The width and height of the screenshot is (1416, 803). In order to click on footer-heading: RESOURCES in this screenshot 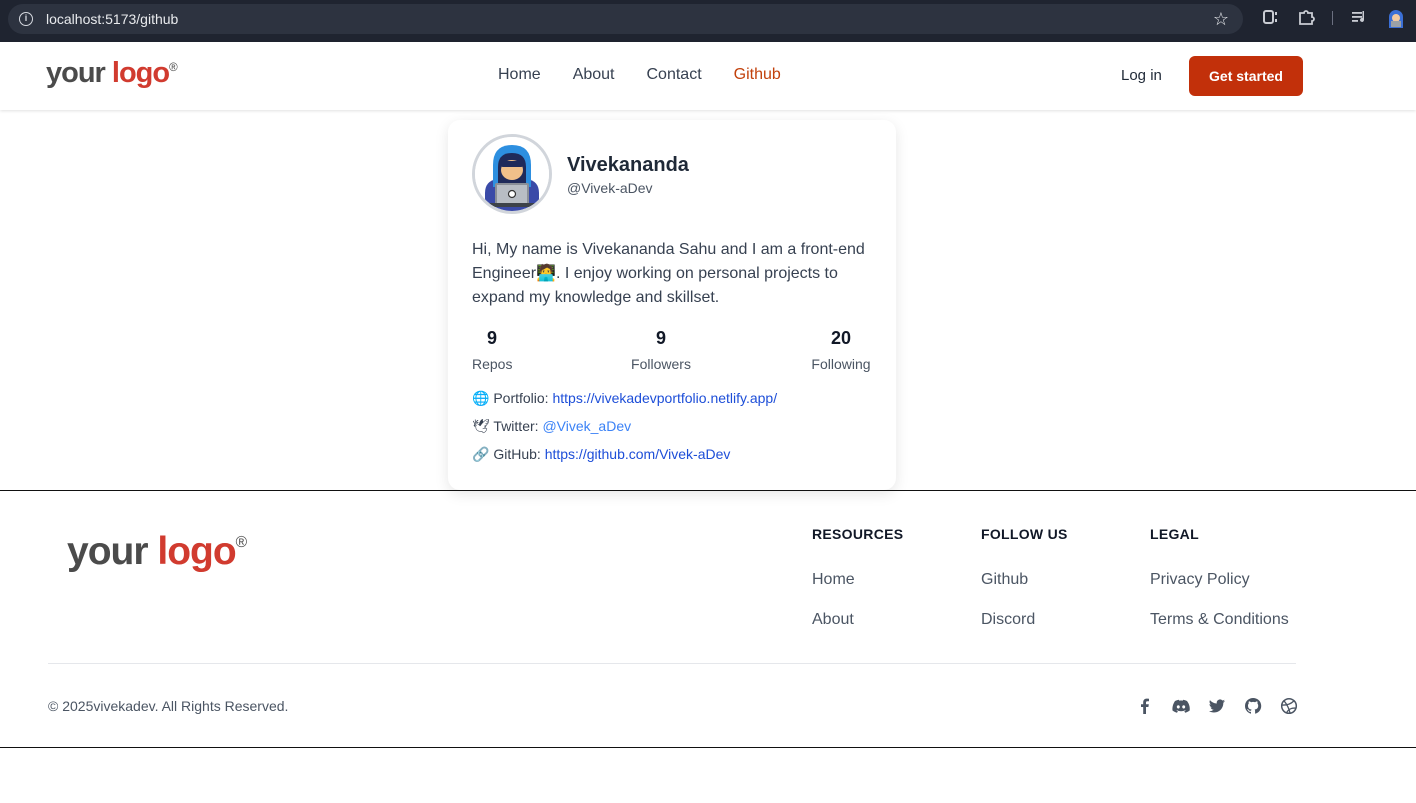, I will do `click(858, 534)`.